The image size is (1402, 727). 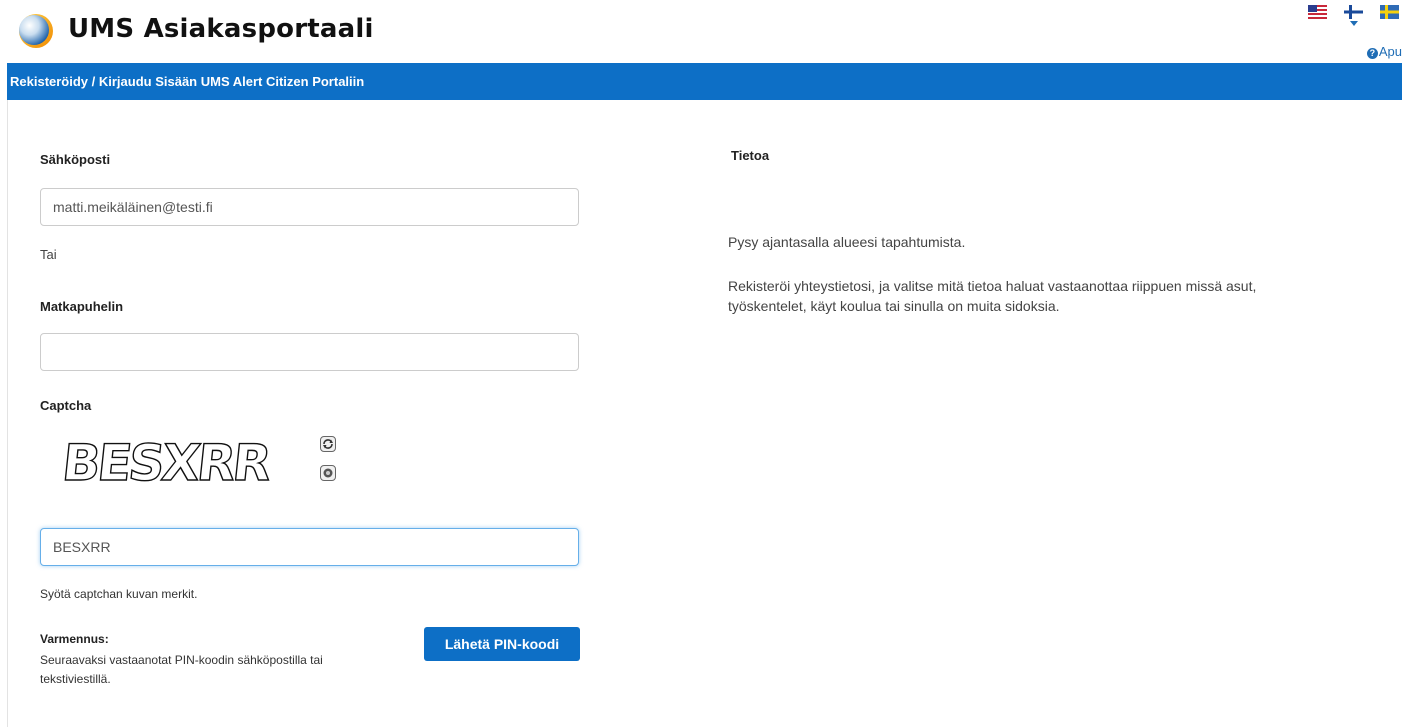 I want to click on header: UMS Asiakasportaali ? Apu, so click(x=701, y=31).